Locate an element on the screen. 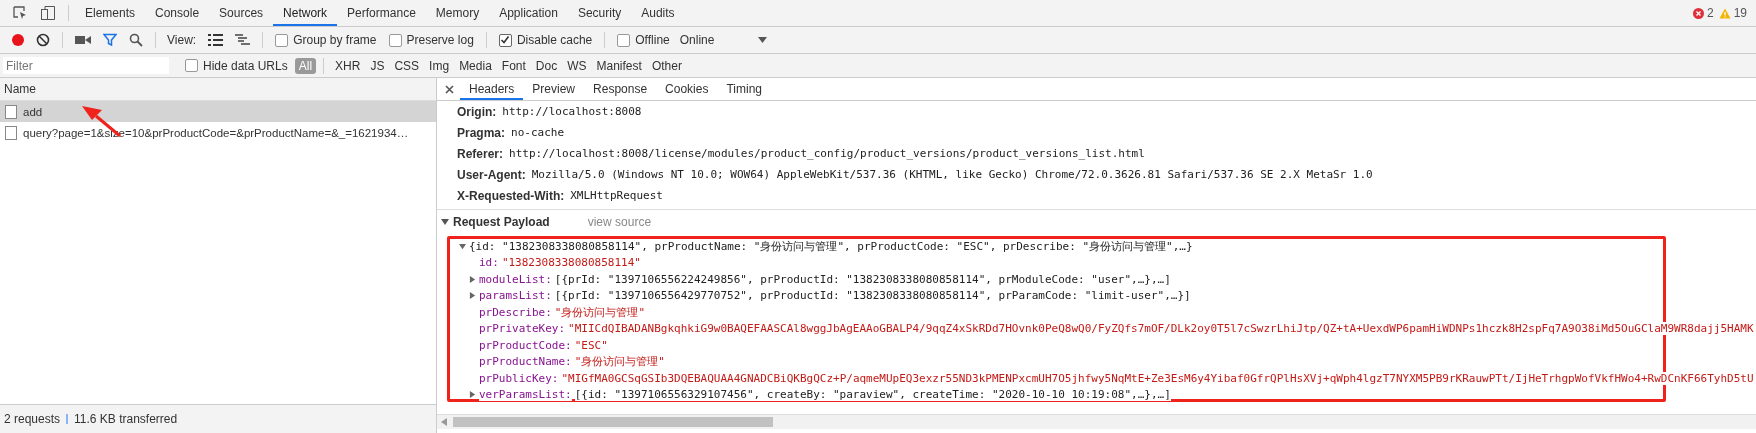 The image size is (1756, 433). filter-field: Filter is located at coordinates (86, 65).